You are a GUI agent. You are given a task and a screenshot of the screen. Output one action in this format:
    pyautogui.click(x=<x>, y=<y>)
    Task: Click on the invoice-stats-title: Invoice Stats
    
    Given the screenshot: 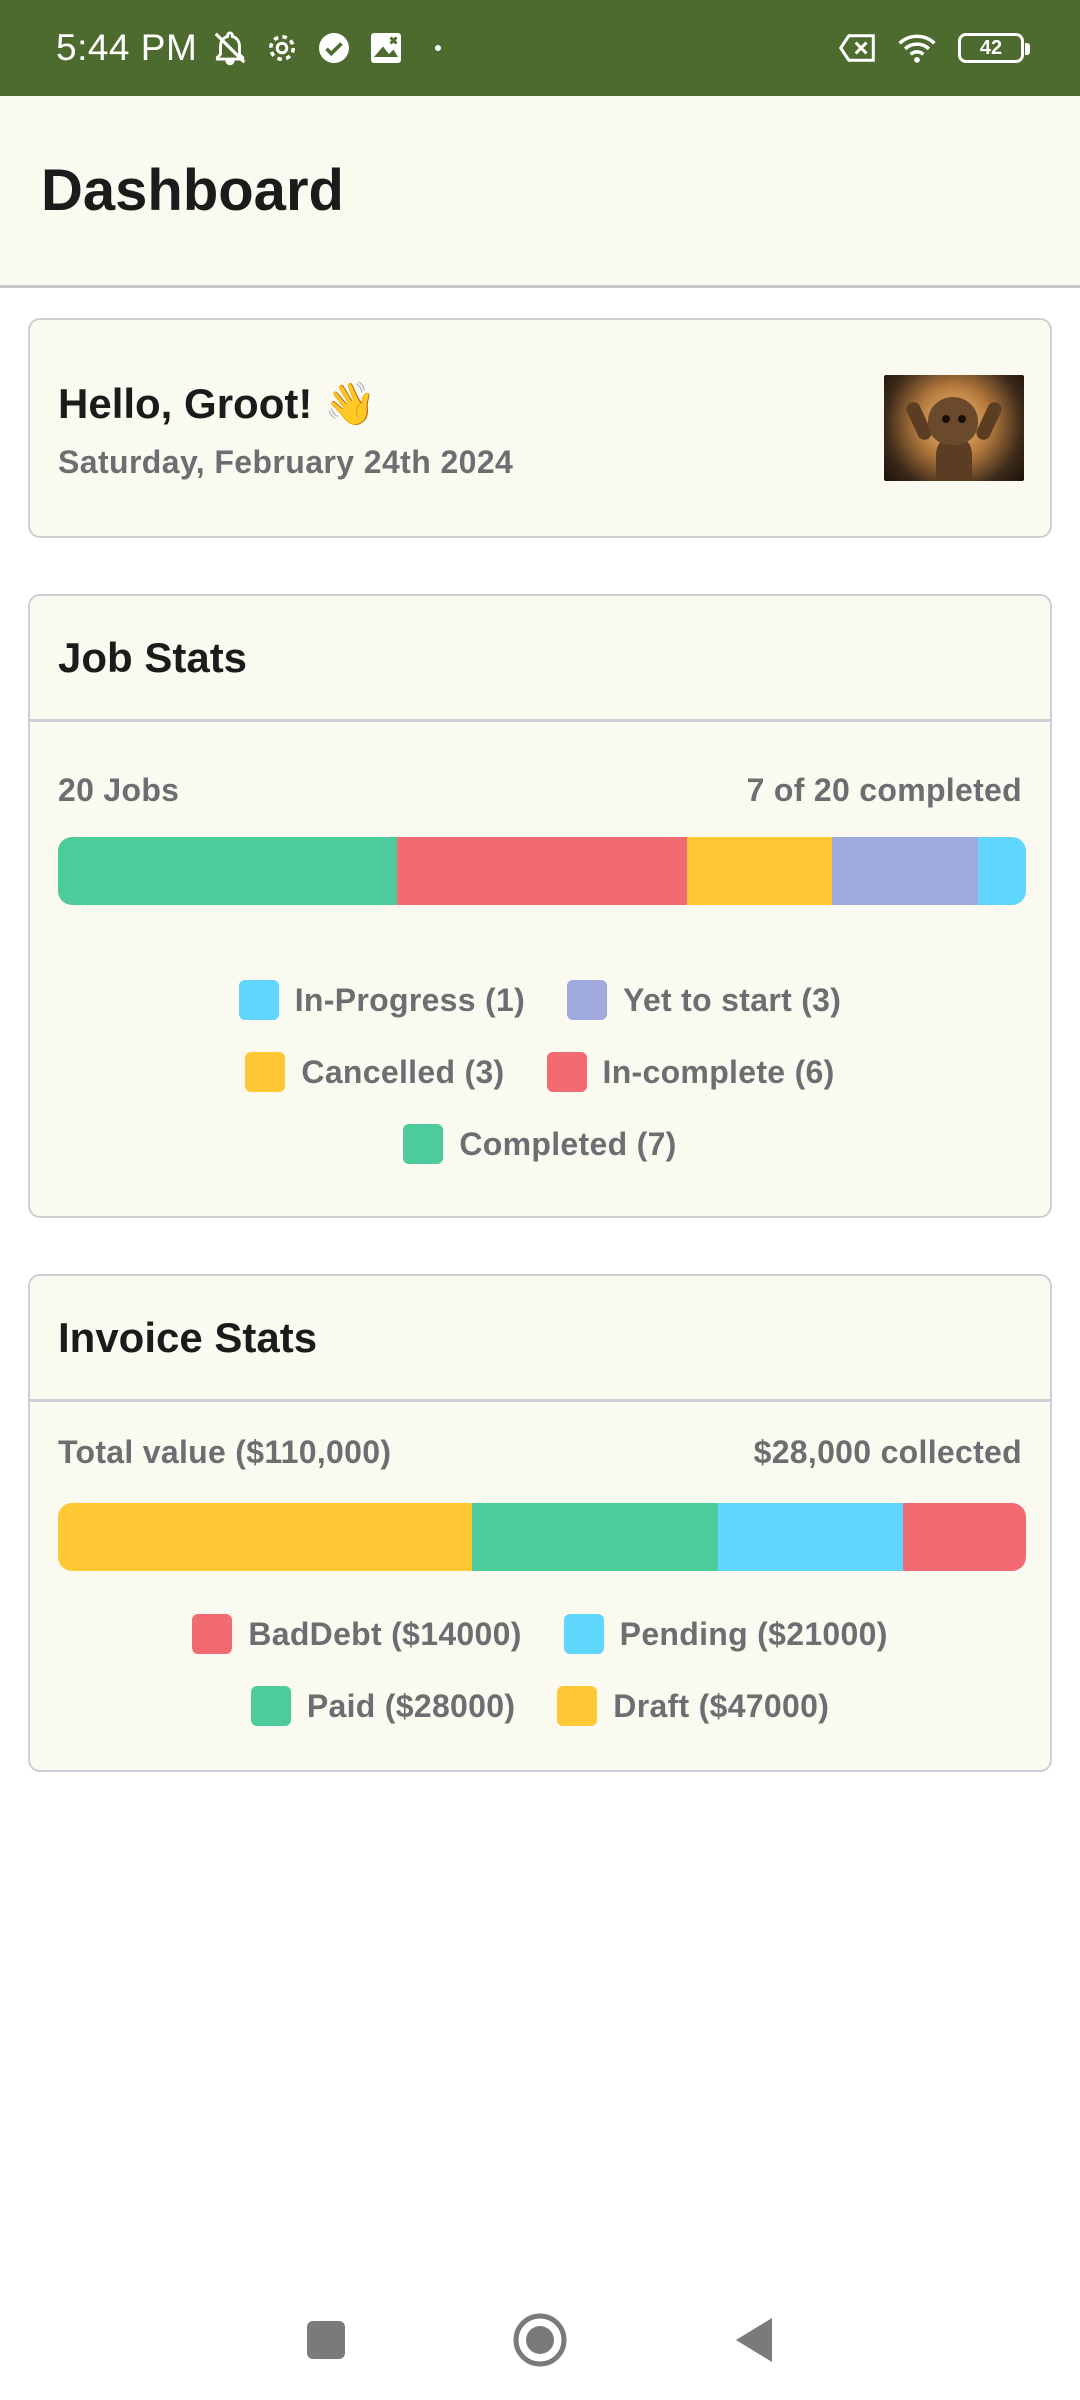 What is the action you would take?
    pyautogui.click(x=188, y=1337)
    